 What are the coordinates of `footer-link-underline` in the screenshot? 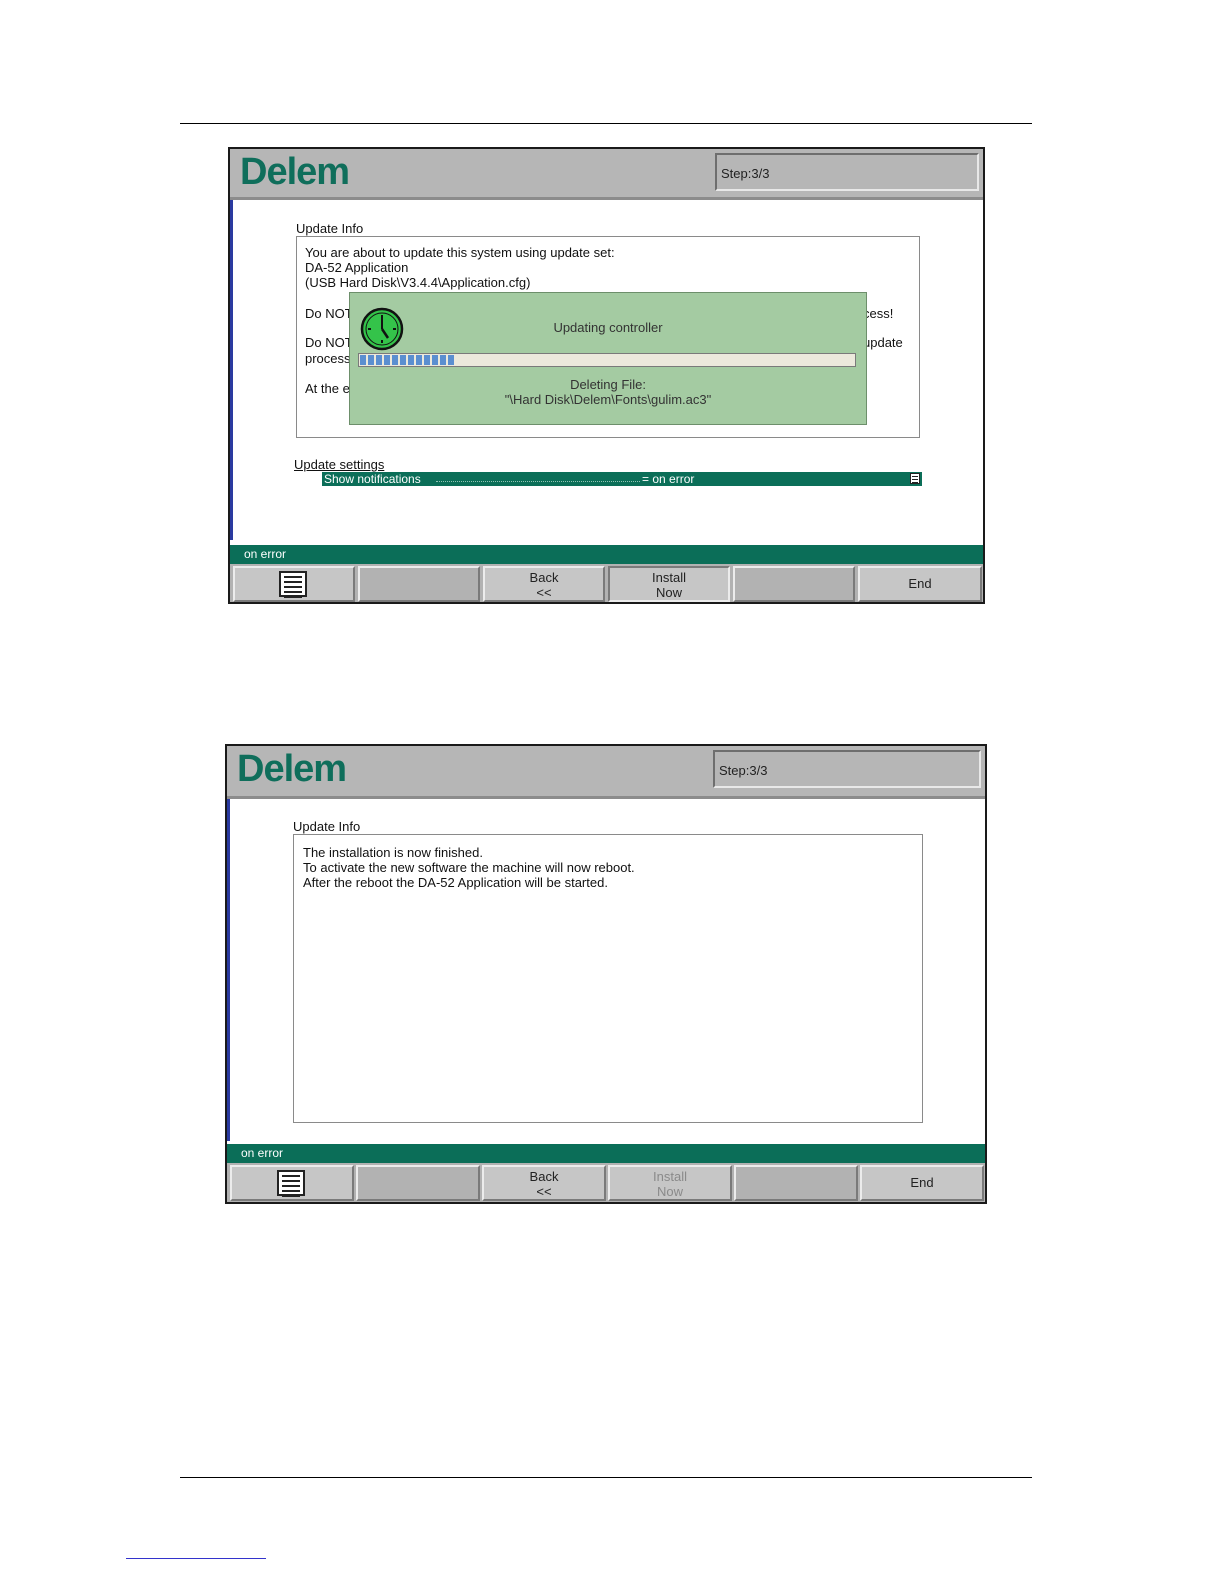 It's located at (196, 1558).